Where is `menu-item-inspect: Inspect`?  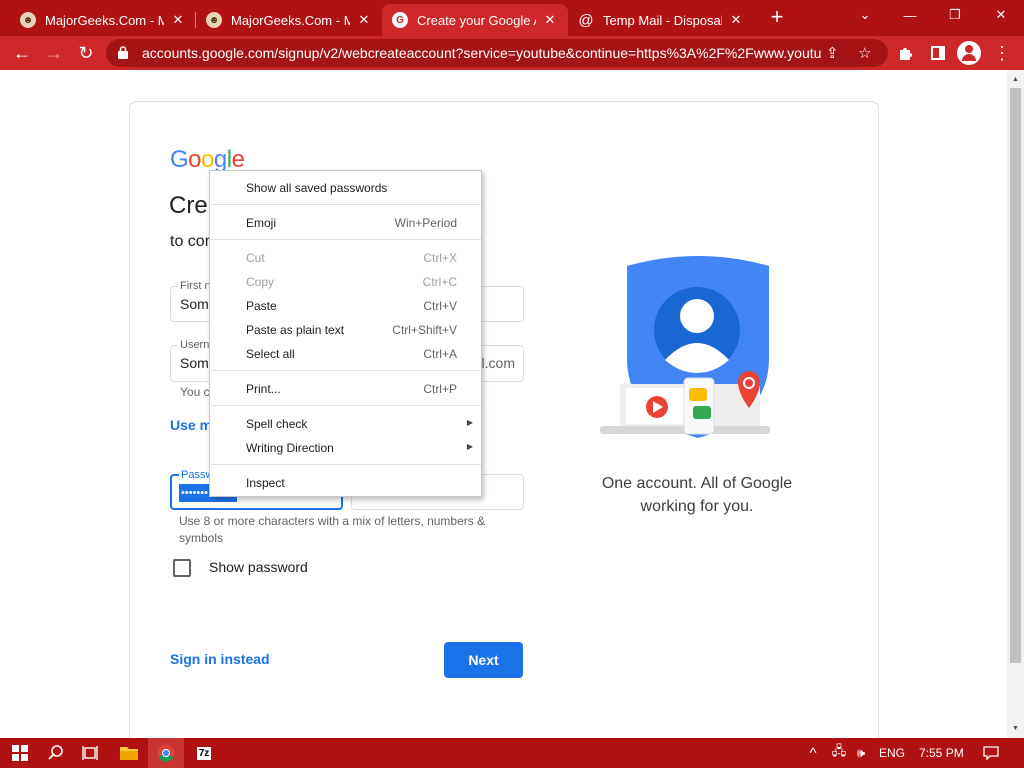
menu-item-inspect: Inspect is located at coordinates (345, 483).